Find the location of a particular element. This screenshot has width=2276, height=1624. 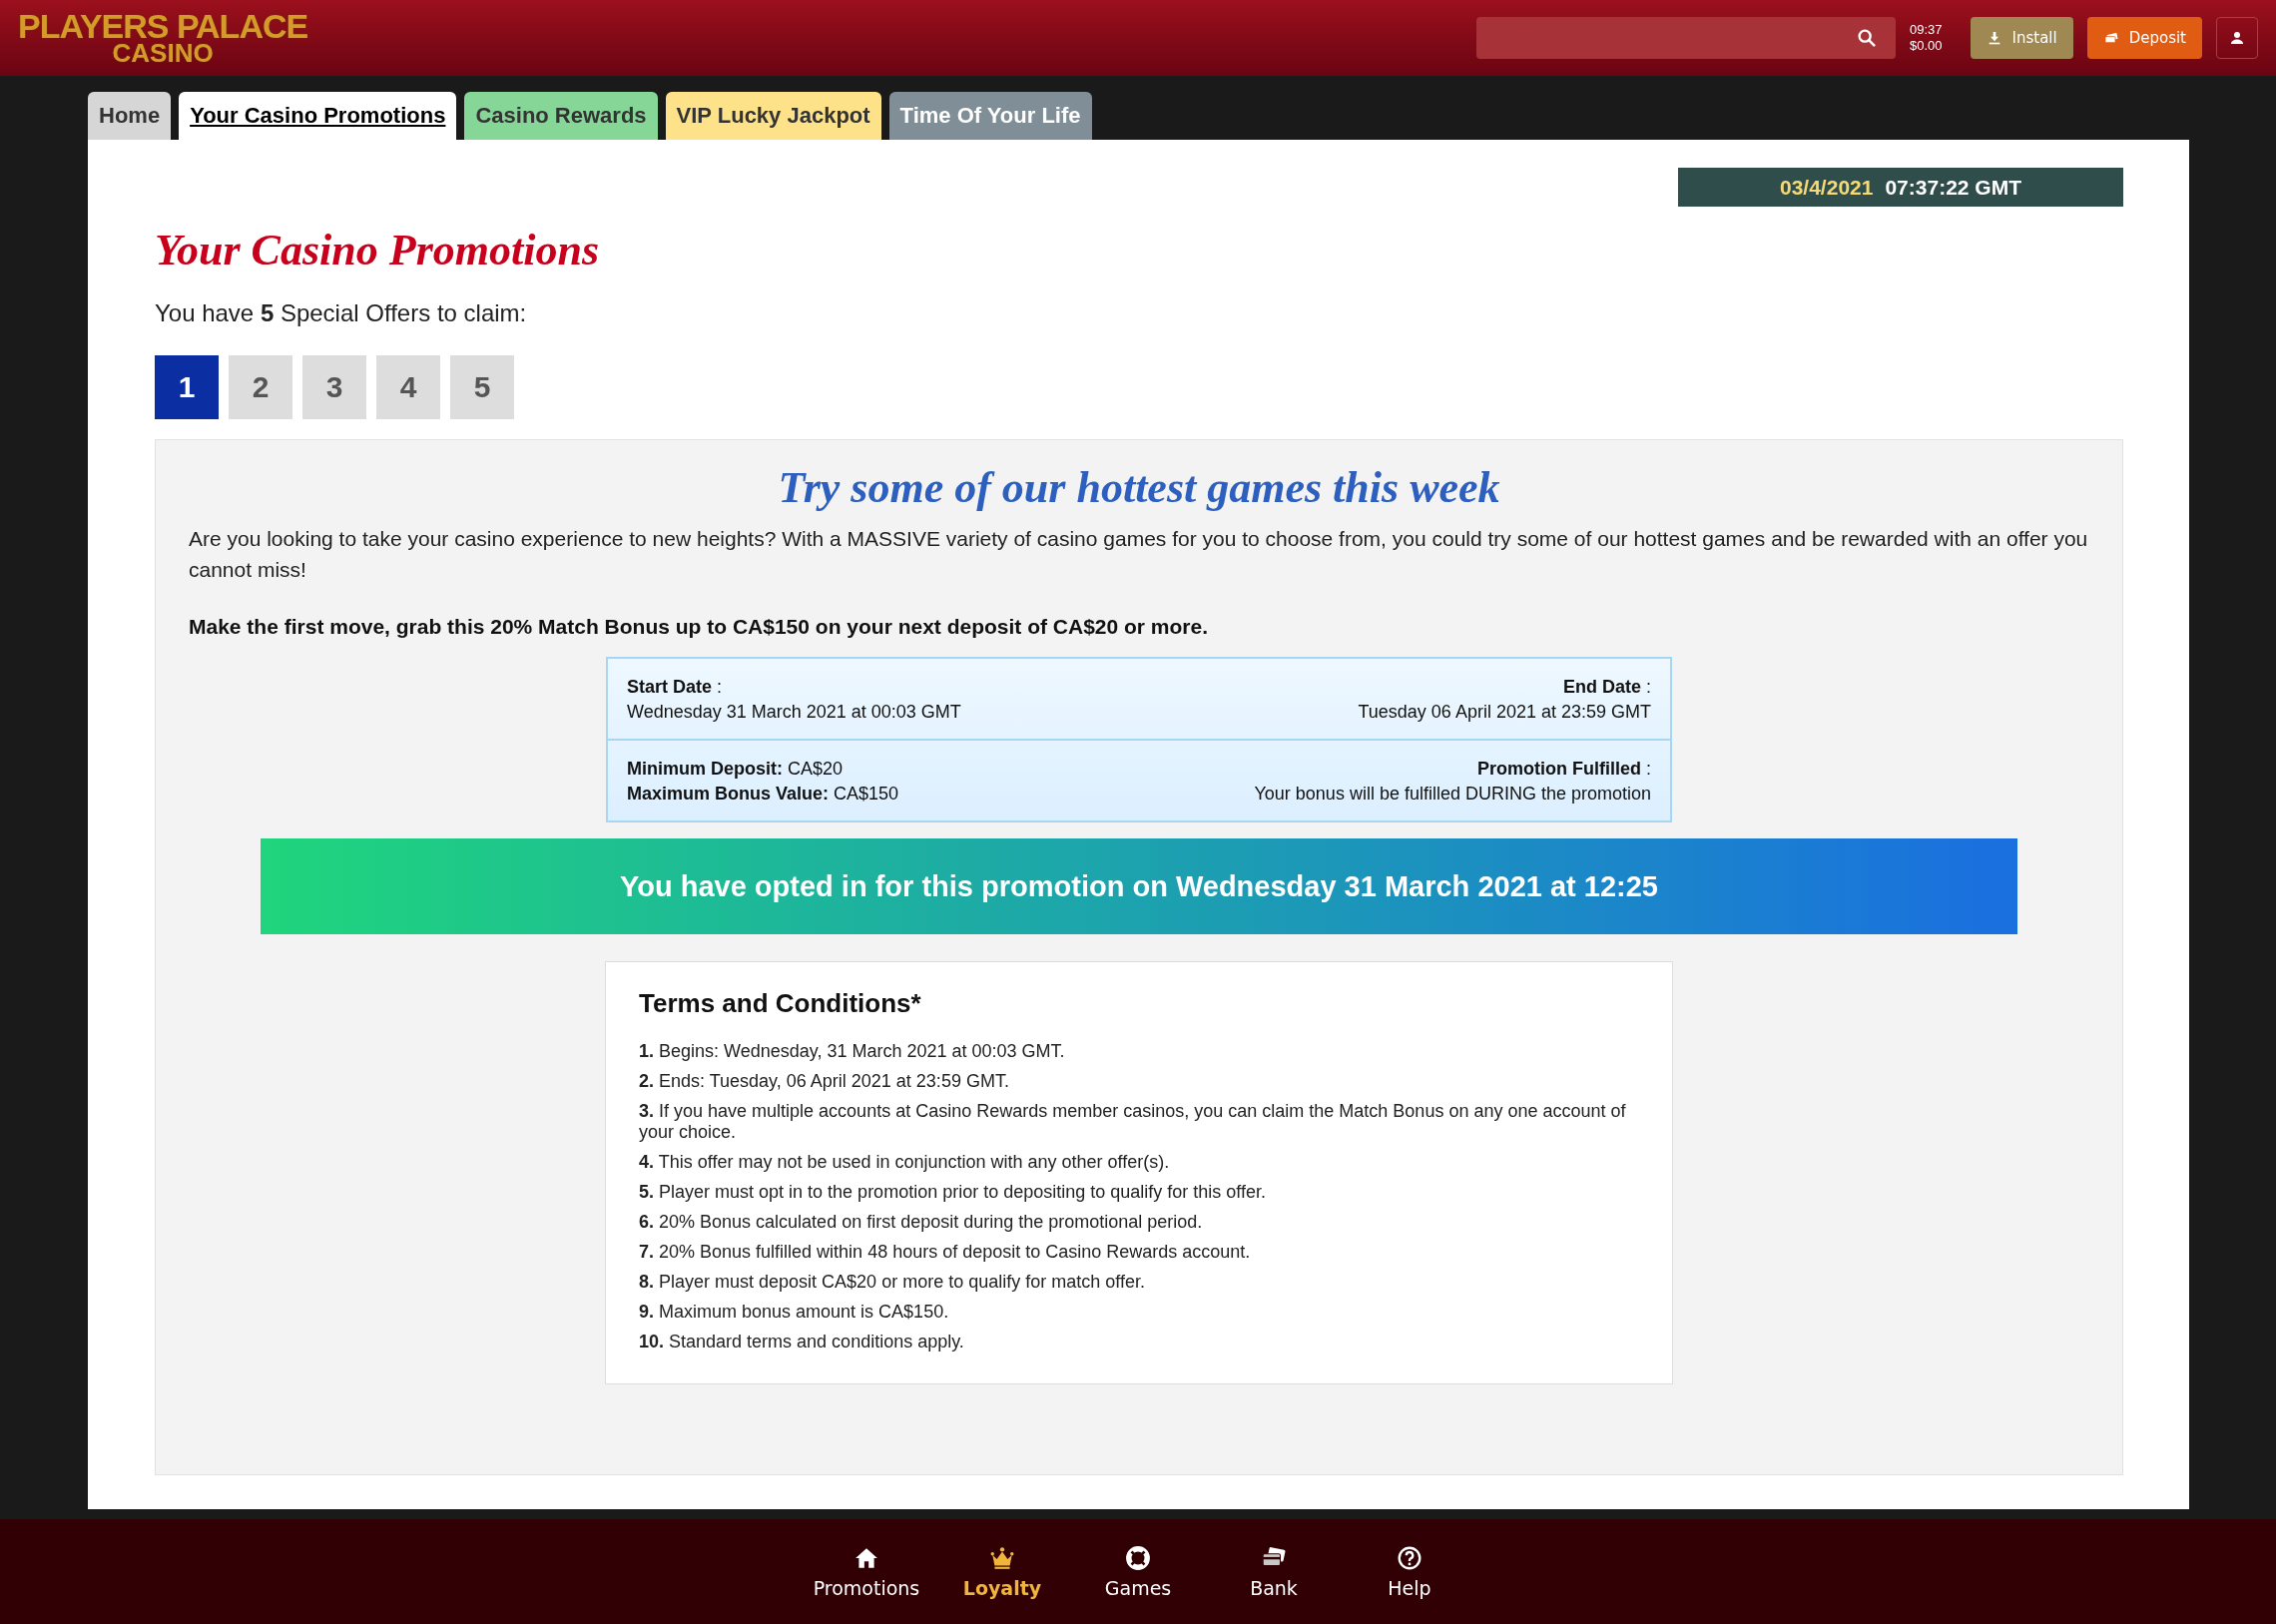

page-button: 5 is located at coordinates (482, 387).